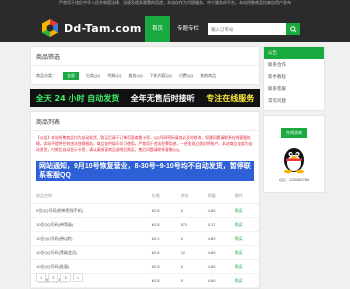  Describe the element at coordinates (65, 277) in the screenshot. I see `page-link: 3` at that location.